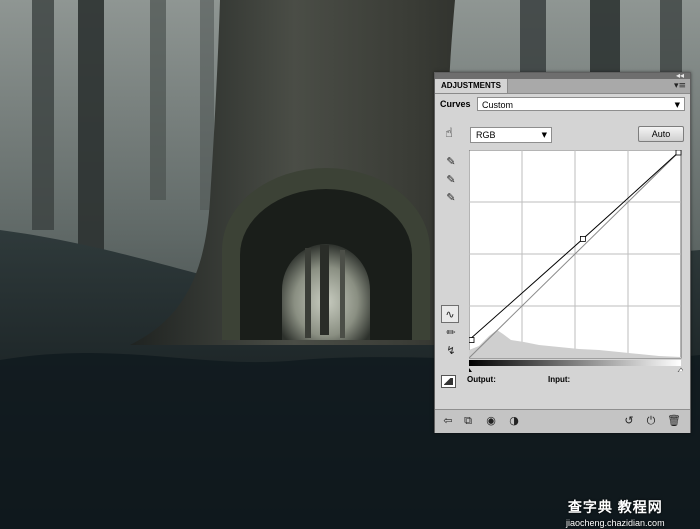  What do you see at coordinates (455, 104) in the screenshot?
I see `adjustment-title: Curves` at bounding box center [455, 104].